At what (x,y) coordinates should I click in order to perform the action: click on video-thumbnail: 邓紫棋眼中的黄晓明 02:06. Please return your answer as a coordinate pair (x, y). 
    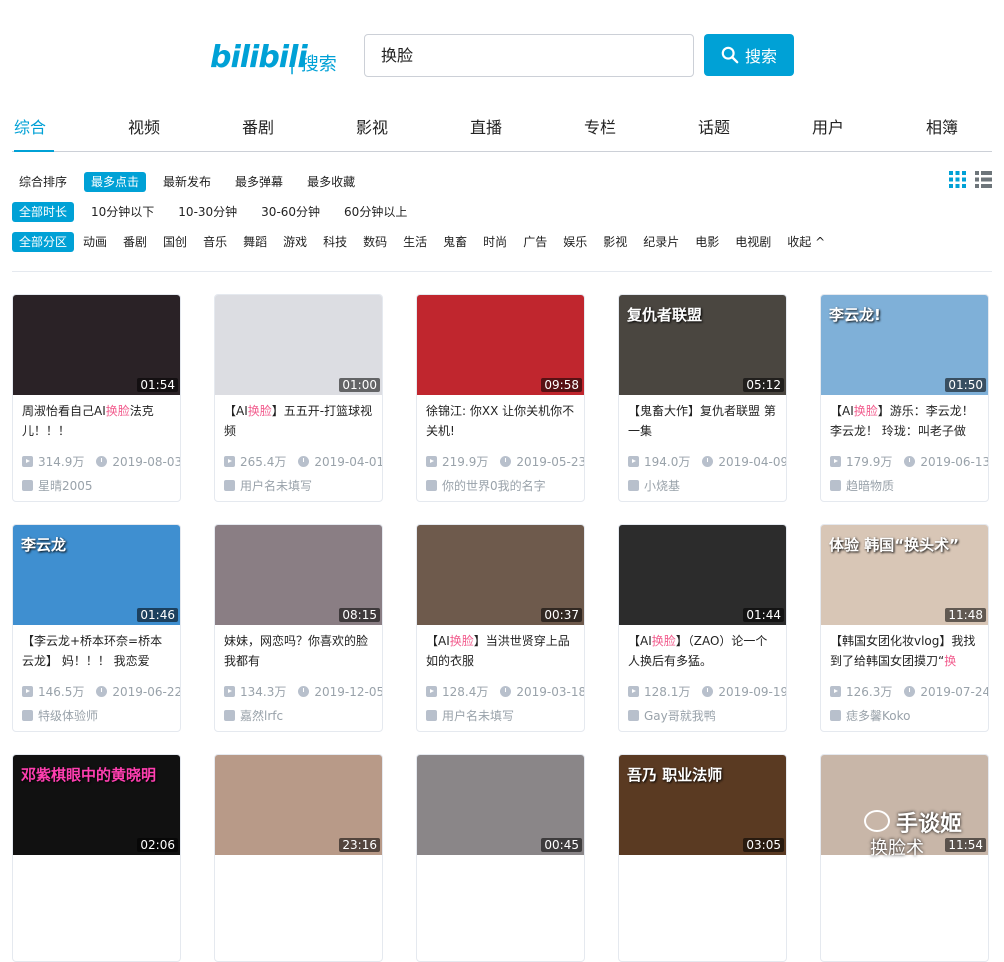
    Looking at the image, I should click on (96, 805).